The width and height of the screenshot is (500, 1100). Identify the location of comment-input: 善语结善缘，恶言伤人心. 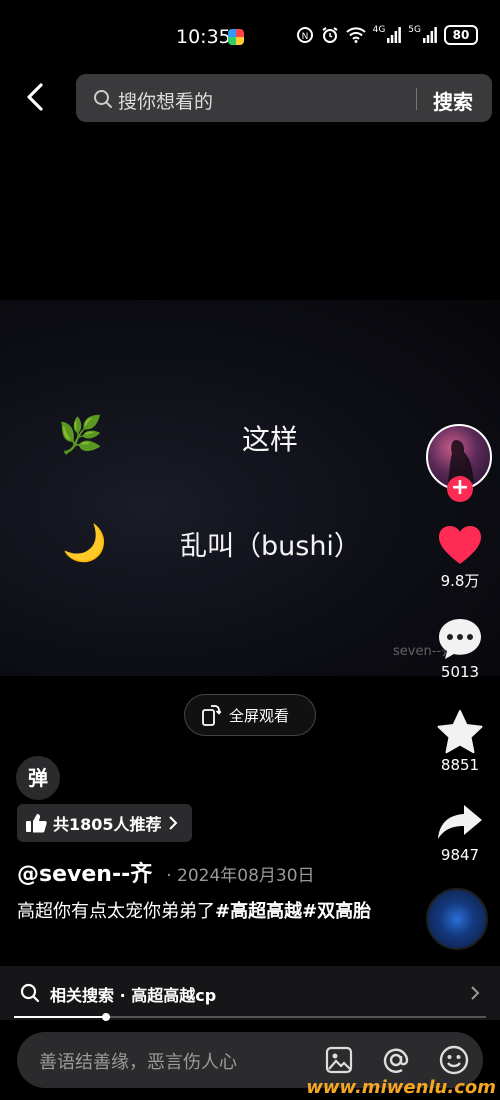
(138, 1061).